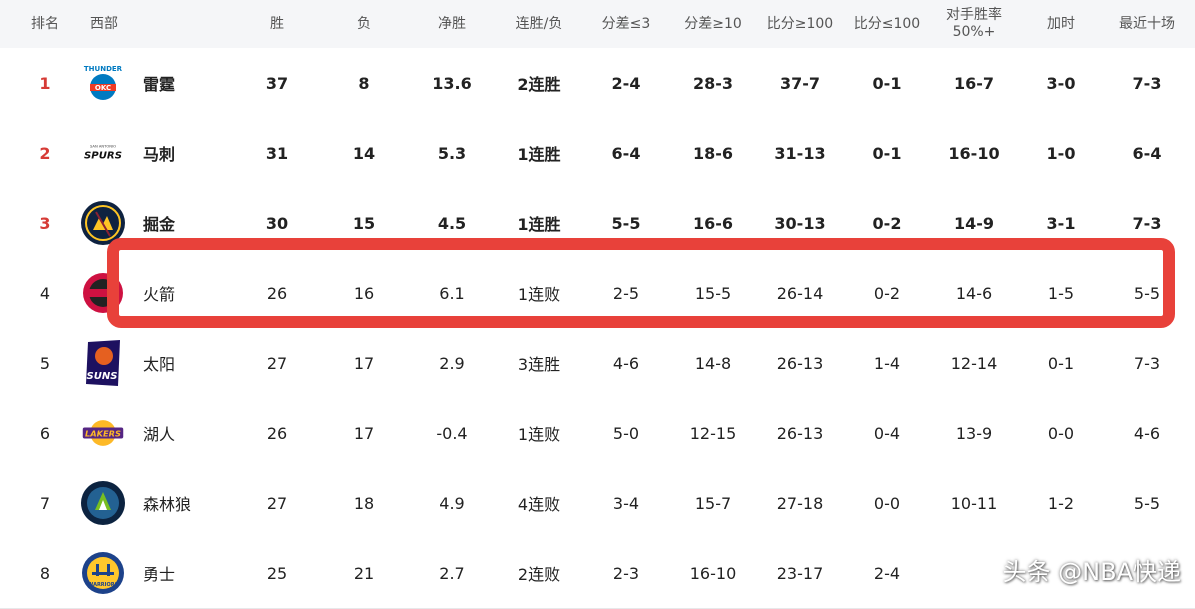 This screenshot has height=609, width=1195. I want to click on diff-le3-cell: 4-6, so click(626, 363).